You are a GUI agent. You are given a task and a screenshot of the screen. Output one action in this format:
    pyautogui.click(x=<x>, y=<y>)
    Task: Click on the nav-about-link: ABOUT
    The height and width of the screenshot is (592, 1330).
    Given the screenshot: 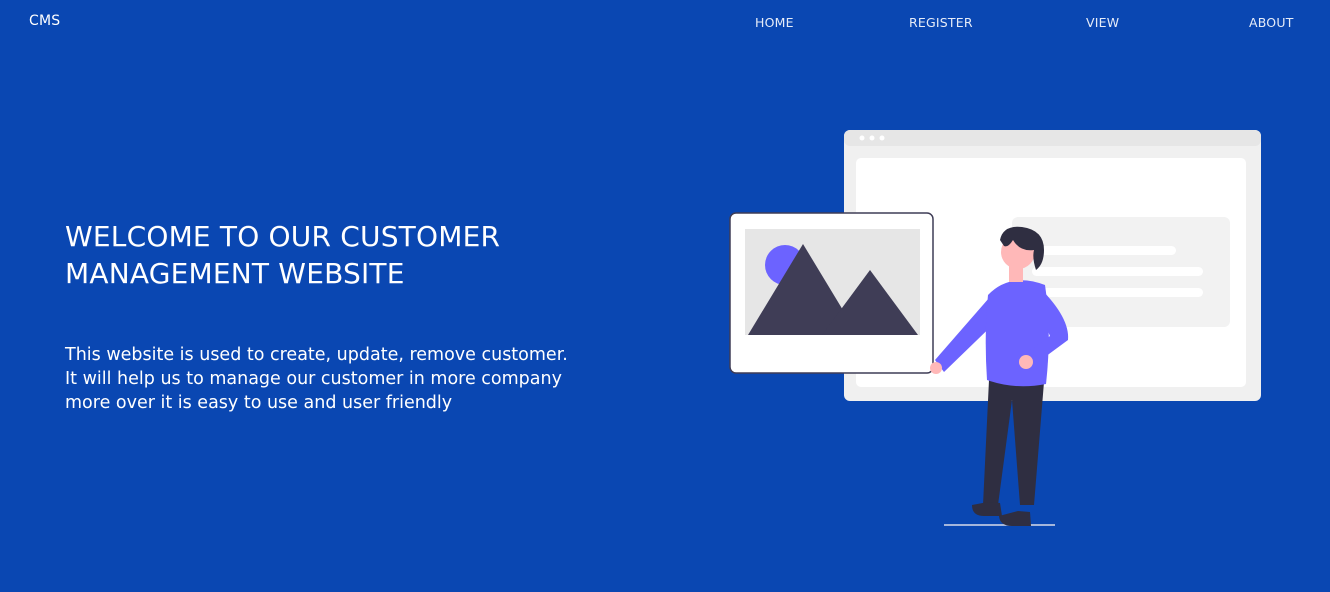 What is the action you would take?
    pyautogui.click(x=1271, y=22)
    